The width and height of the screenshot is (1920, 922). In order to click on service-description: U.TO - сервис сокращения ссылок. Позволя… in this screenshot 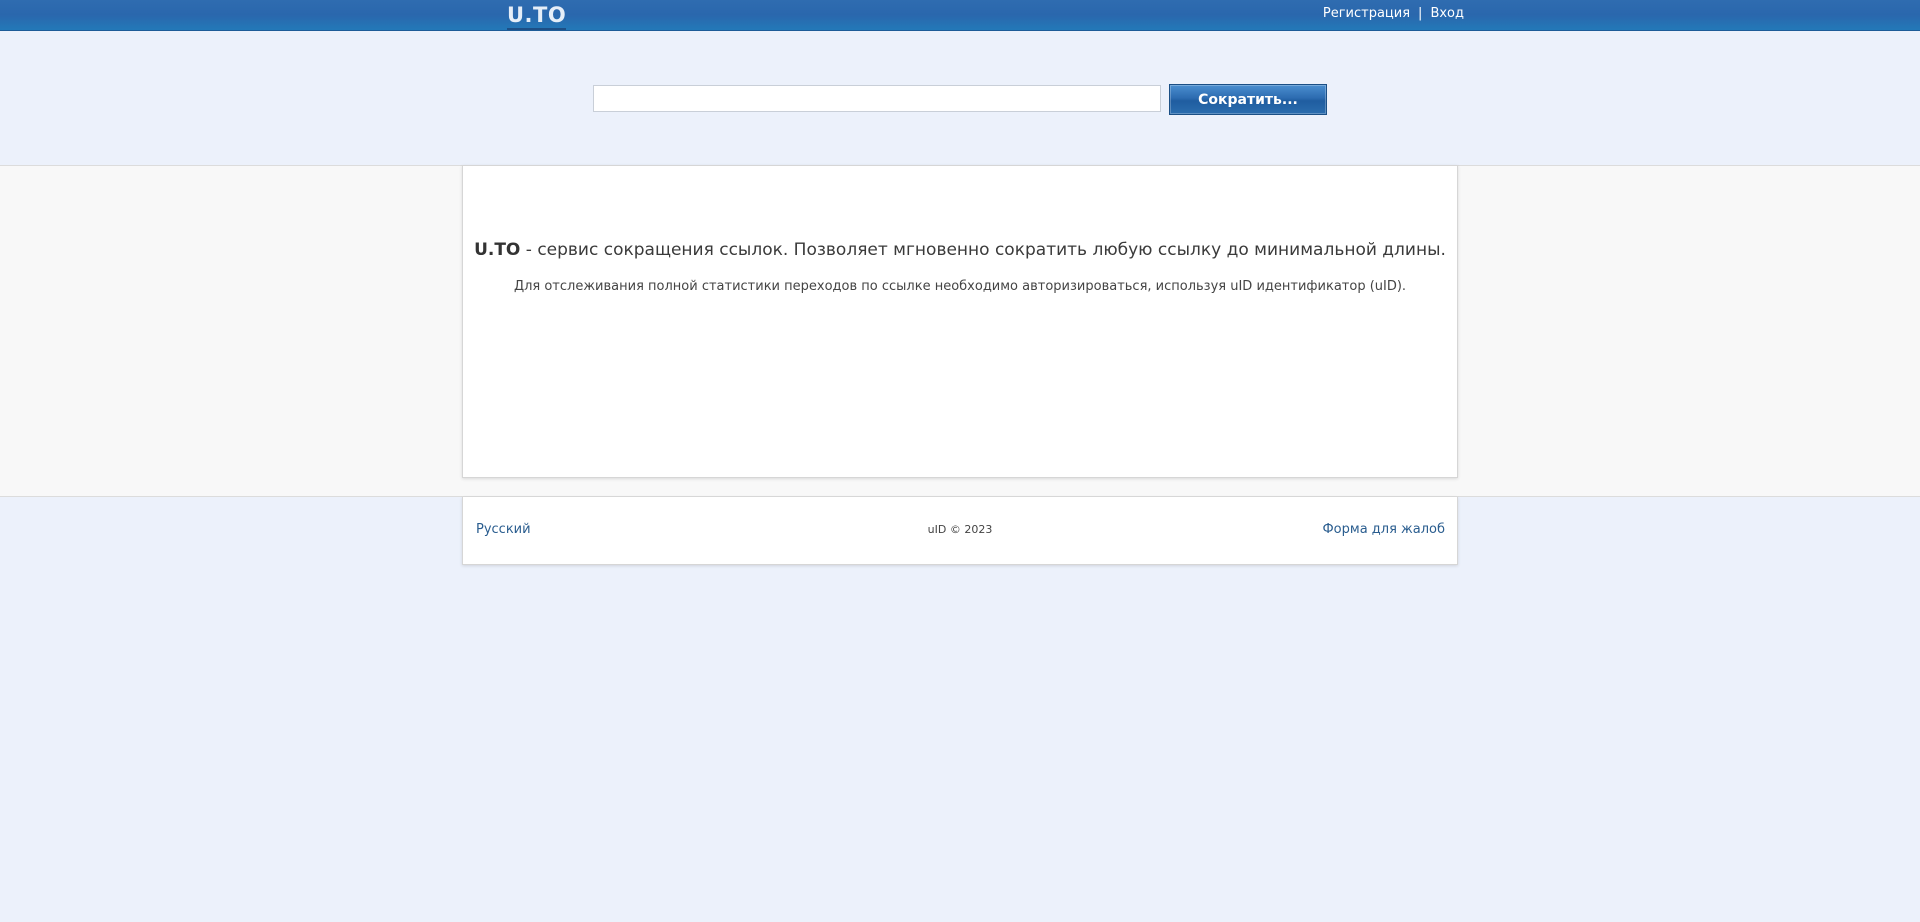, I will do `click(960, 250)`.